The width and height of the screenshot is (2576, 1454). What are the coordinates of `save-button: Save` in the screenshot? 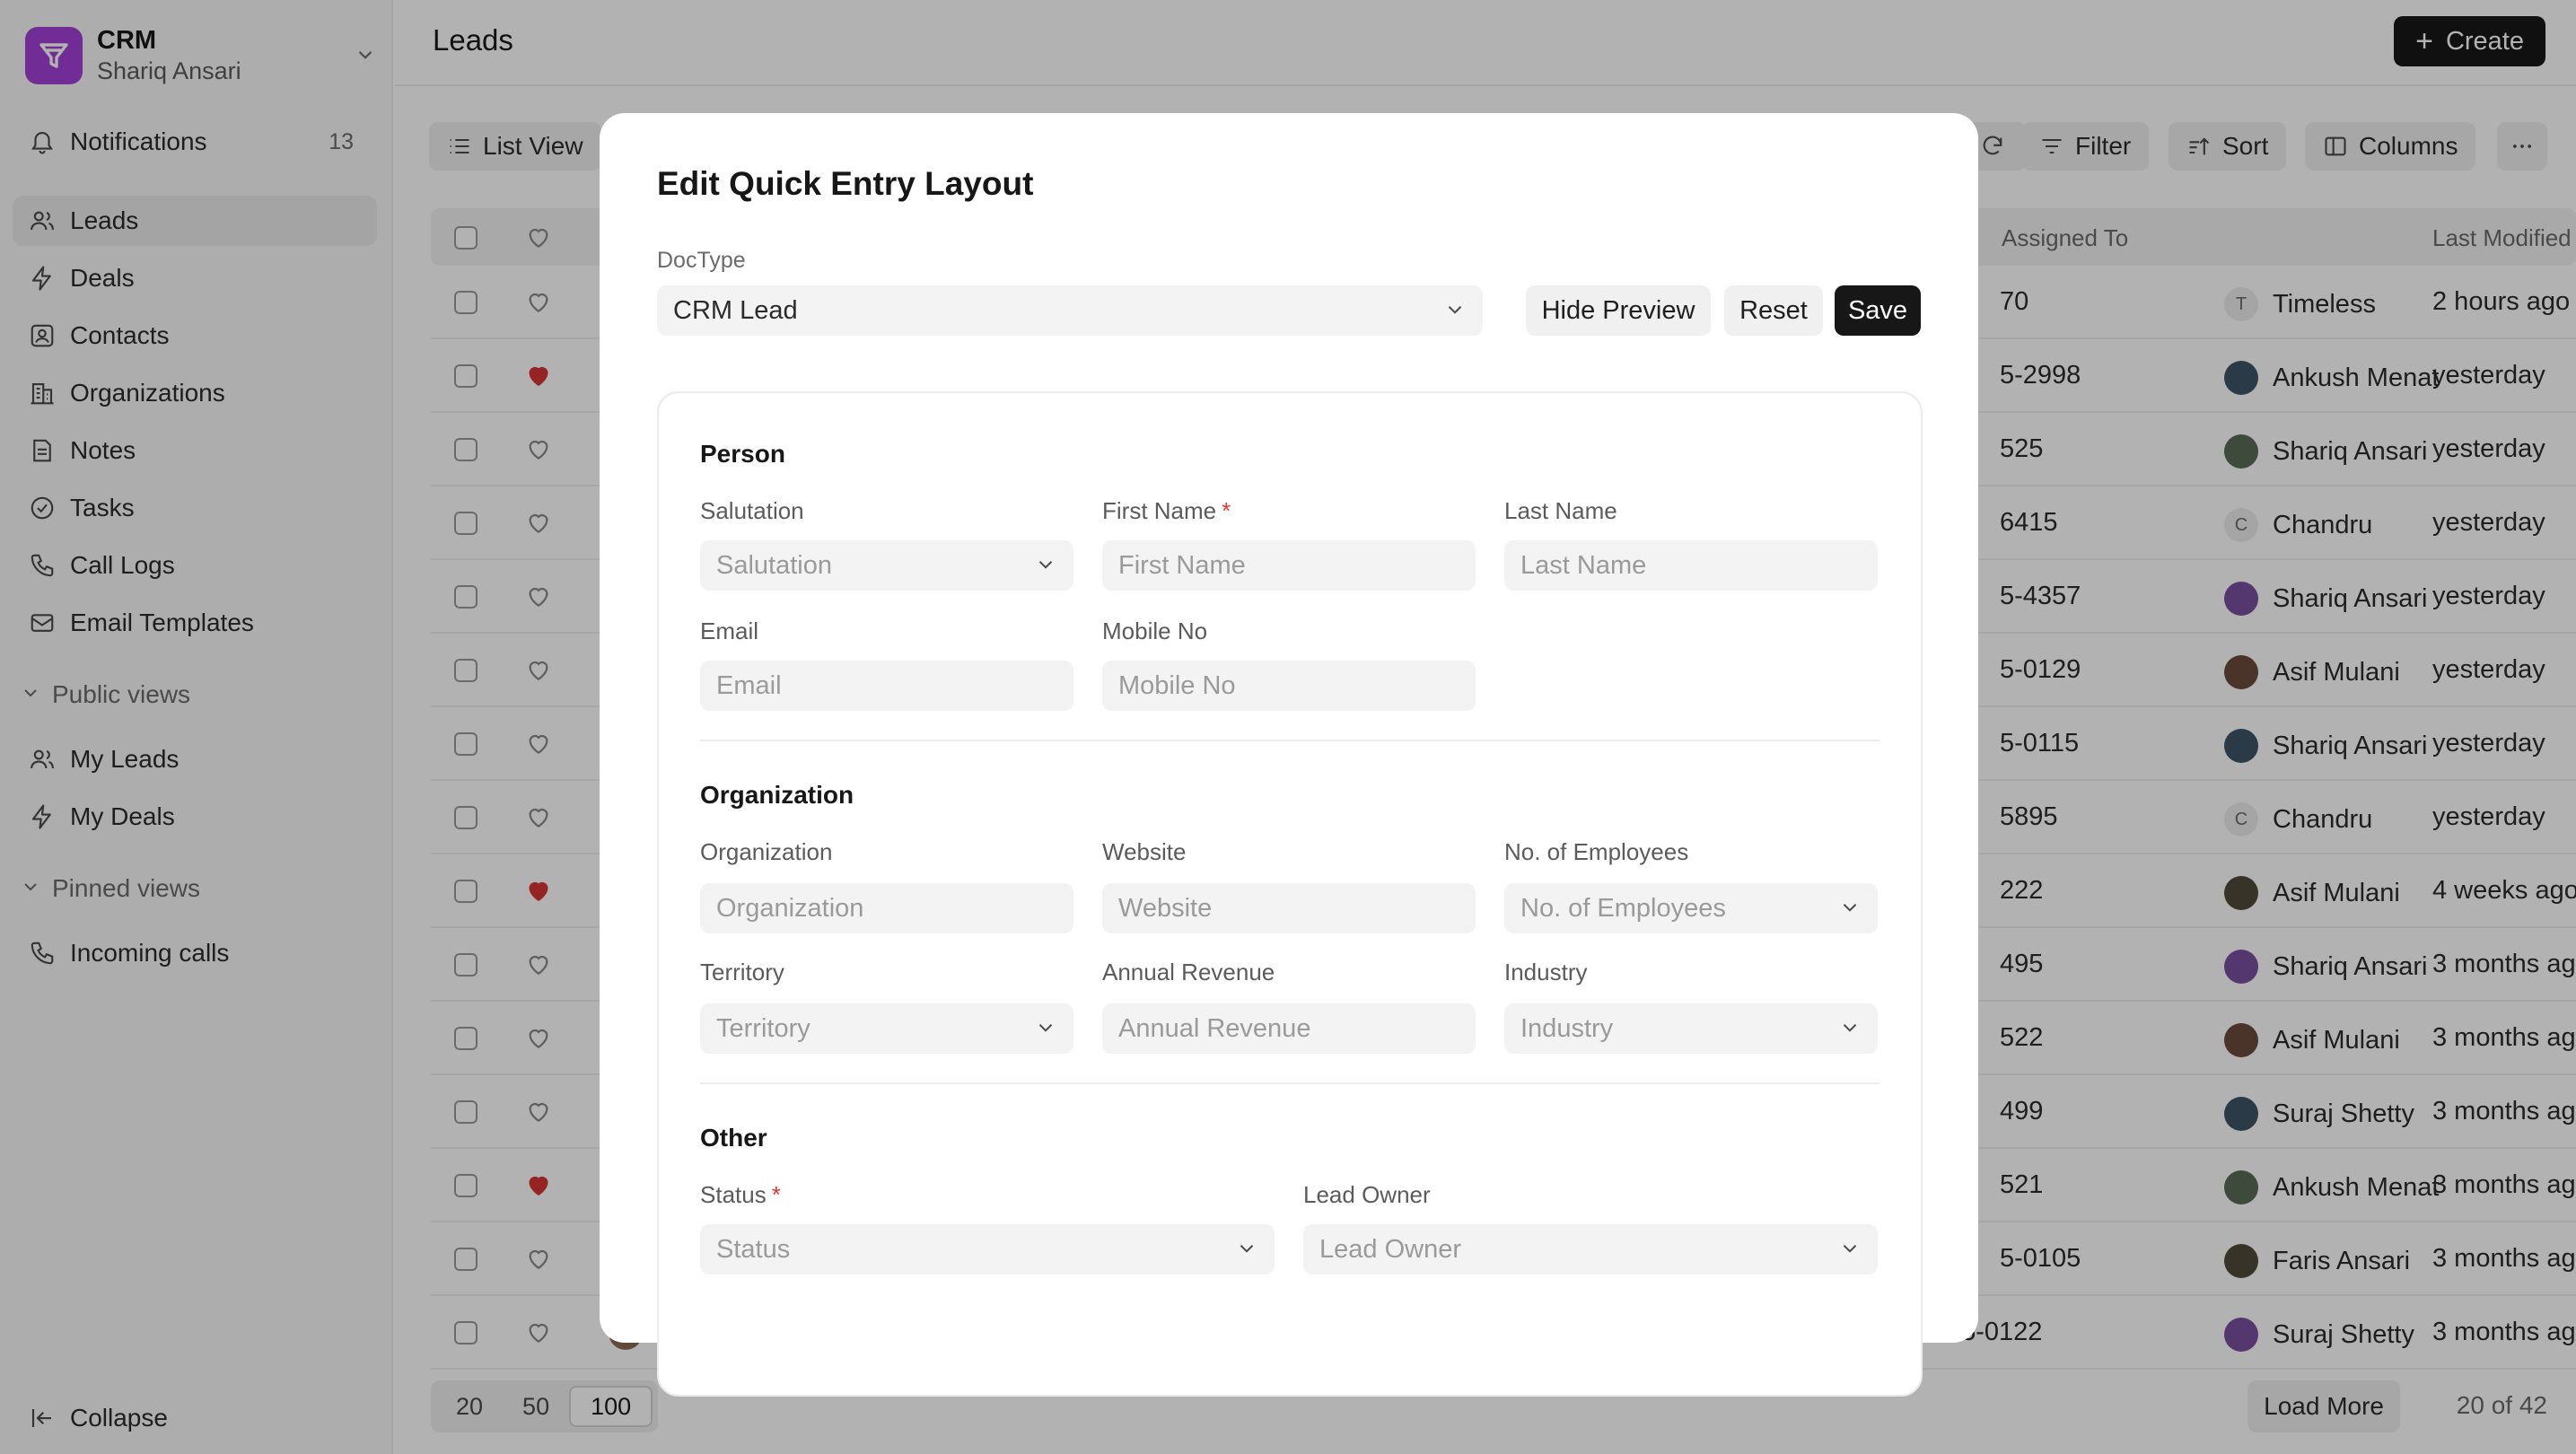 It's located at (1878, 310).